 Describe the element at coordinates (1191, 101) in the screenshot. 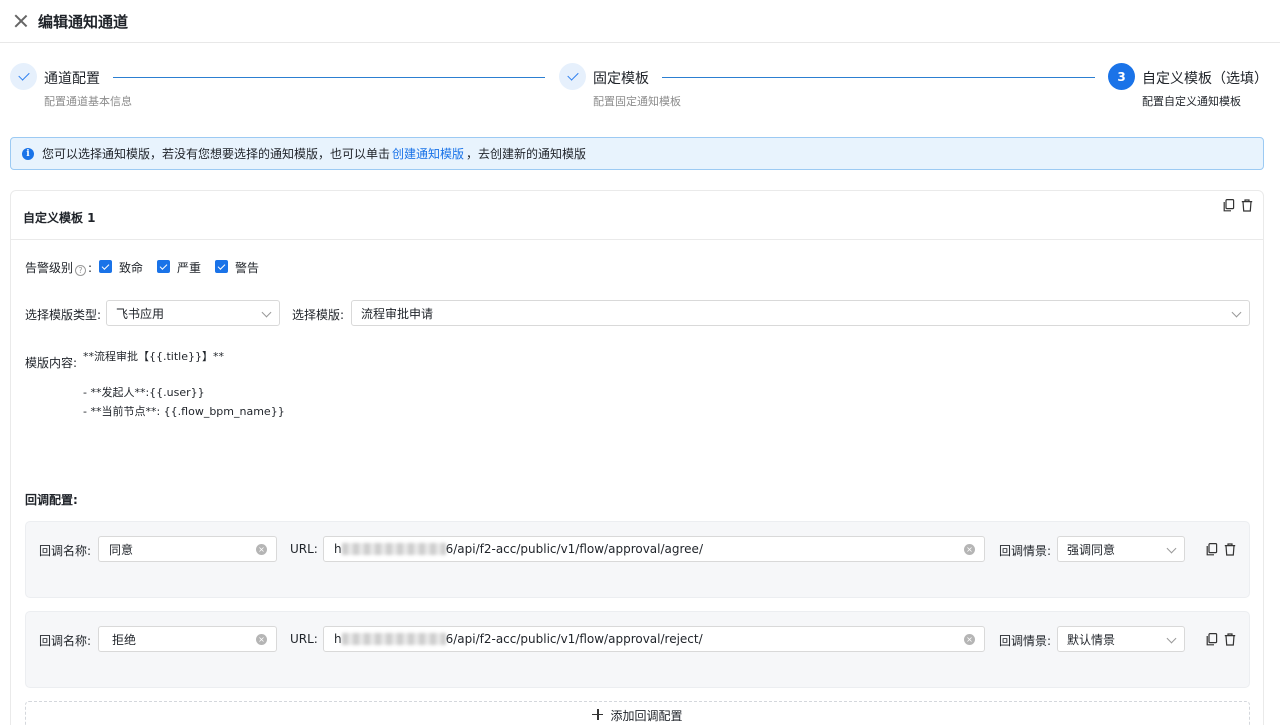

I see `step-3-subtitle: 配置自定义通知模板` at that location.